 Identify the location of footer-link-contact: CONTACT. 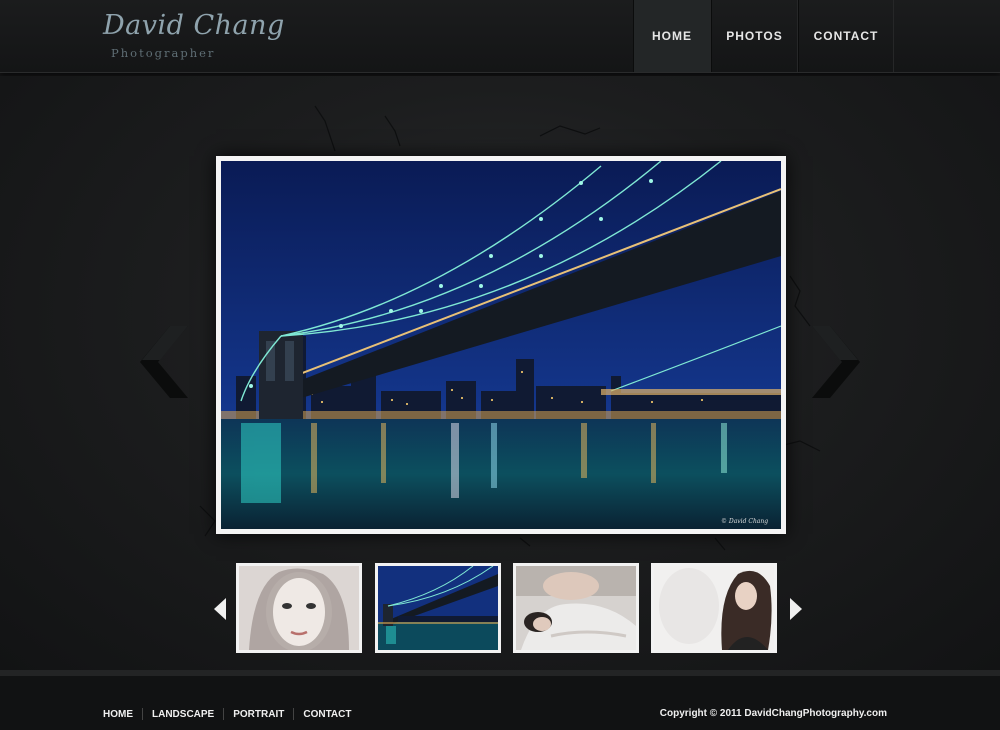
(327, 714).